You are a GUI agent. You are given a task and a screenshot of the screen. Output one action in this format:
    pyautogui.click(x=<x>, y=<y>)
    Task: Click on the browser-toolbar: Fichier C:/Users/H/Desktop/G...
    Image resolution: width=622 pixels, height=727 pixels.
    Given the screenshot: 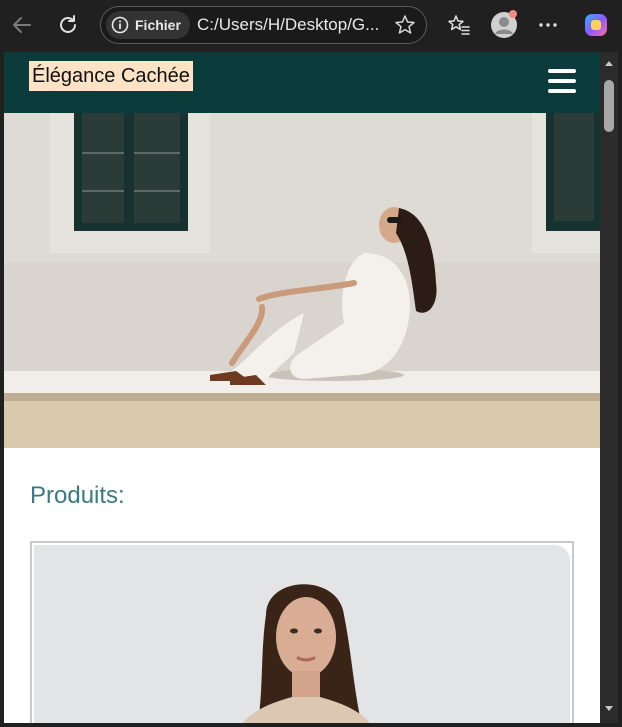 What is the action you would take?
    pyautogui.click(x=311, y=26)
    